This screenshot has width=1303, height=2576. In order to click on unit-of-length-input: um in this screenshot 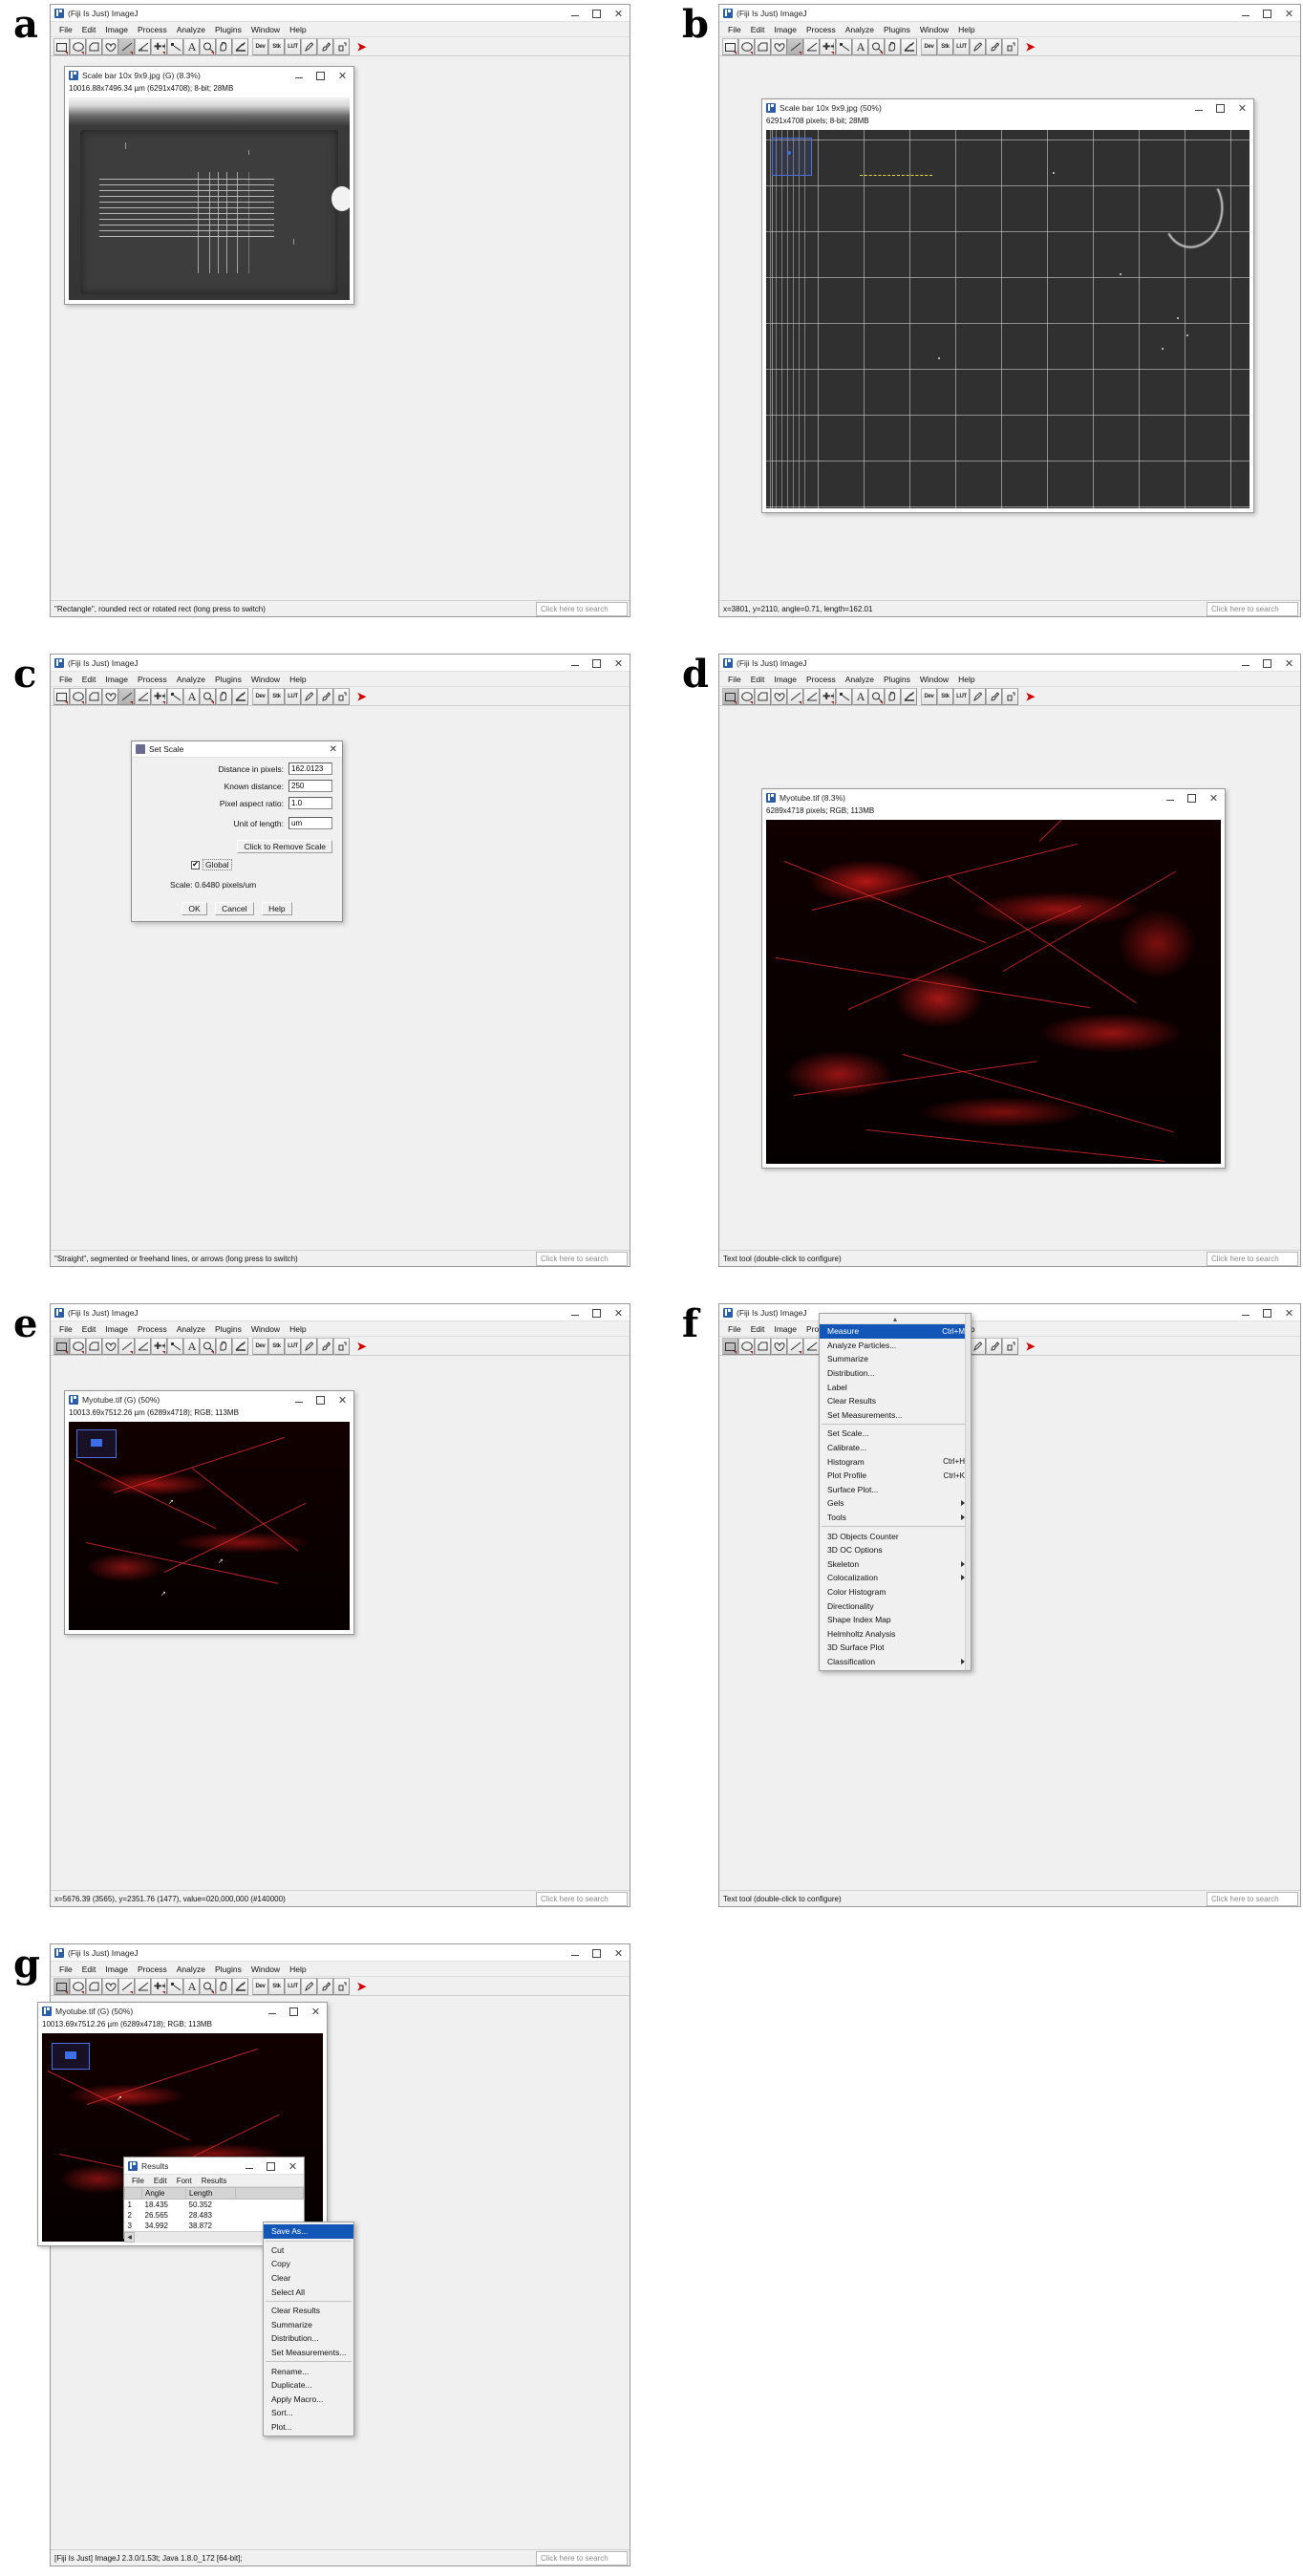, I will do `click(310, 823)`.